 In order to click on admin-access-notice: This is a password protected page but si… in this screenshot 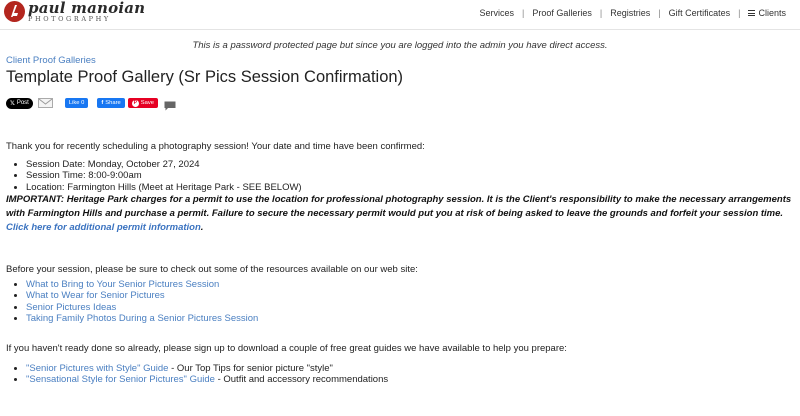, I will do `click(400, 45)`.